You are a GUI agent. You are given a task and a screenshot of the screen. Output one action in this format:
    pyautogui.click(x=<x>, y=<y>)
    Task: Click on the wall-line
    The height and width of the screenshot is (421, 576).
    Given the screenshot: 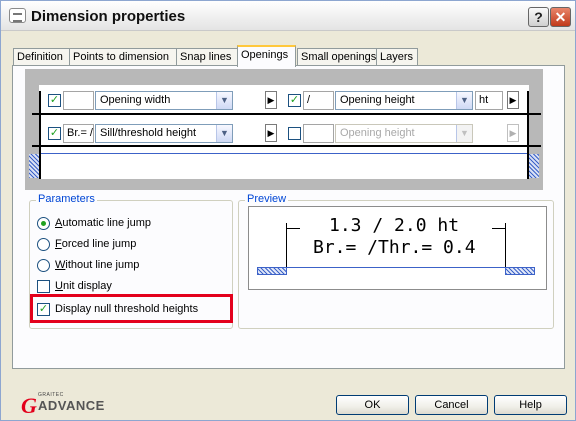 What is the action you would take?
    pyautogui.click(x=284, y=153)
    